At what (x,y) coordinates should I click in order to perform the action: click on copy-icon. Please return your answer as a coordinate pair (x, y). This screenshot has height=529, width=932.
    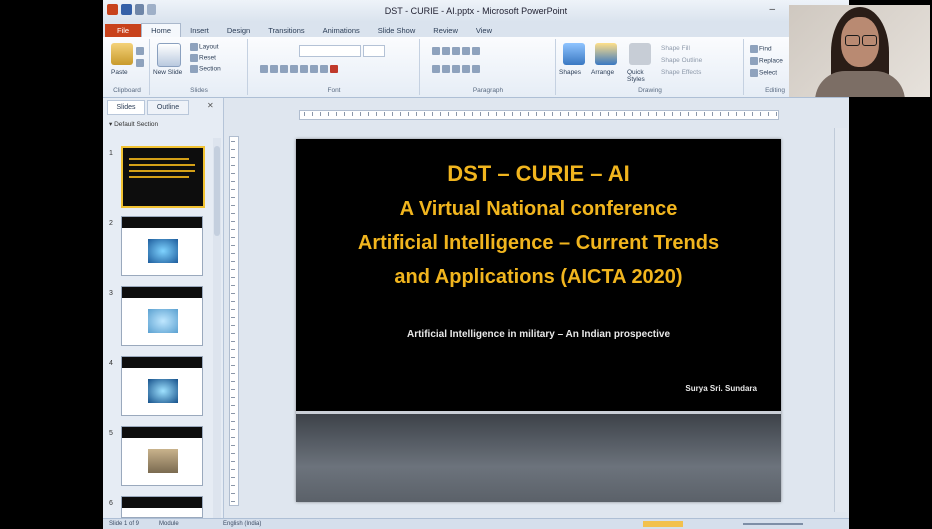
    Looking at the image, I should click on (140, 63).